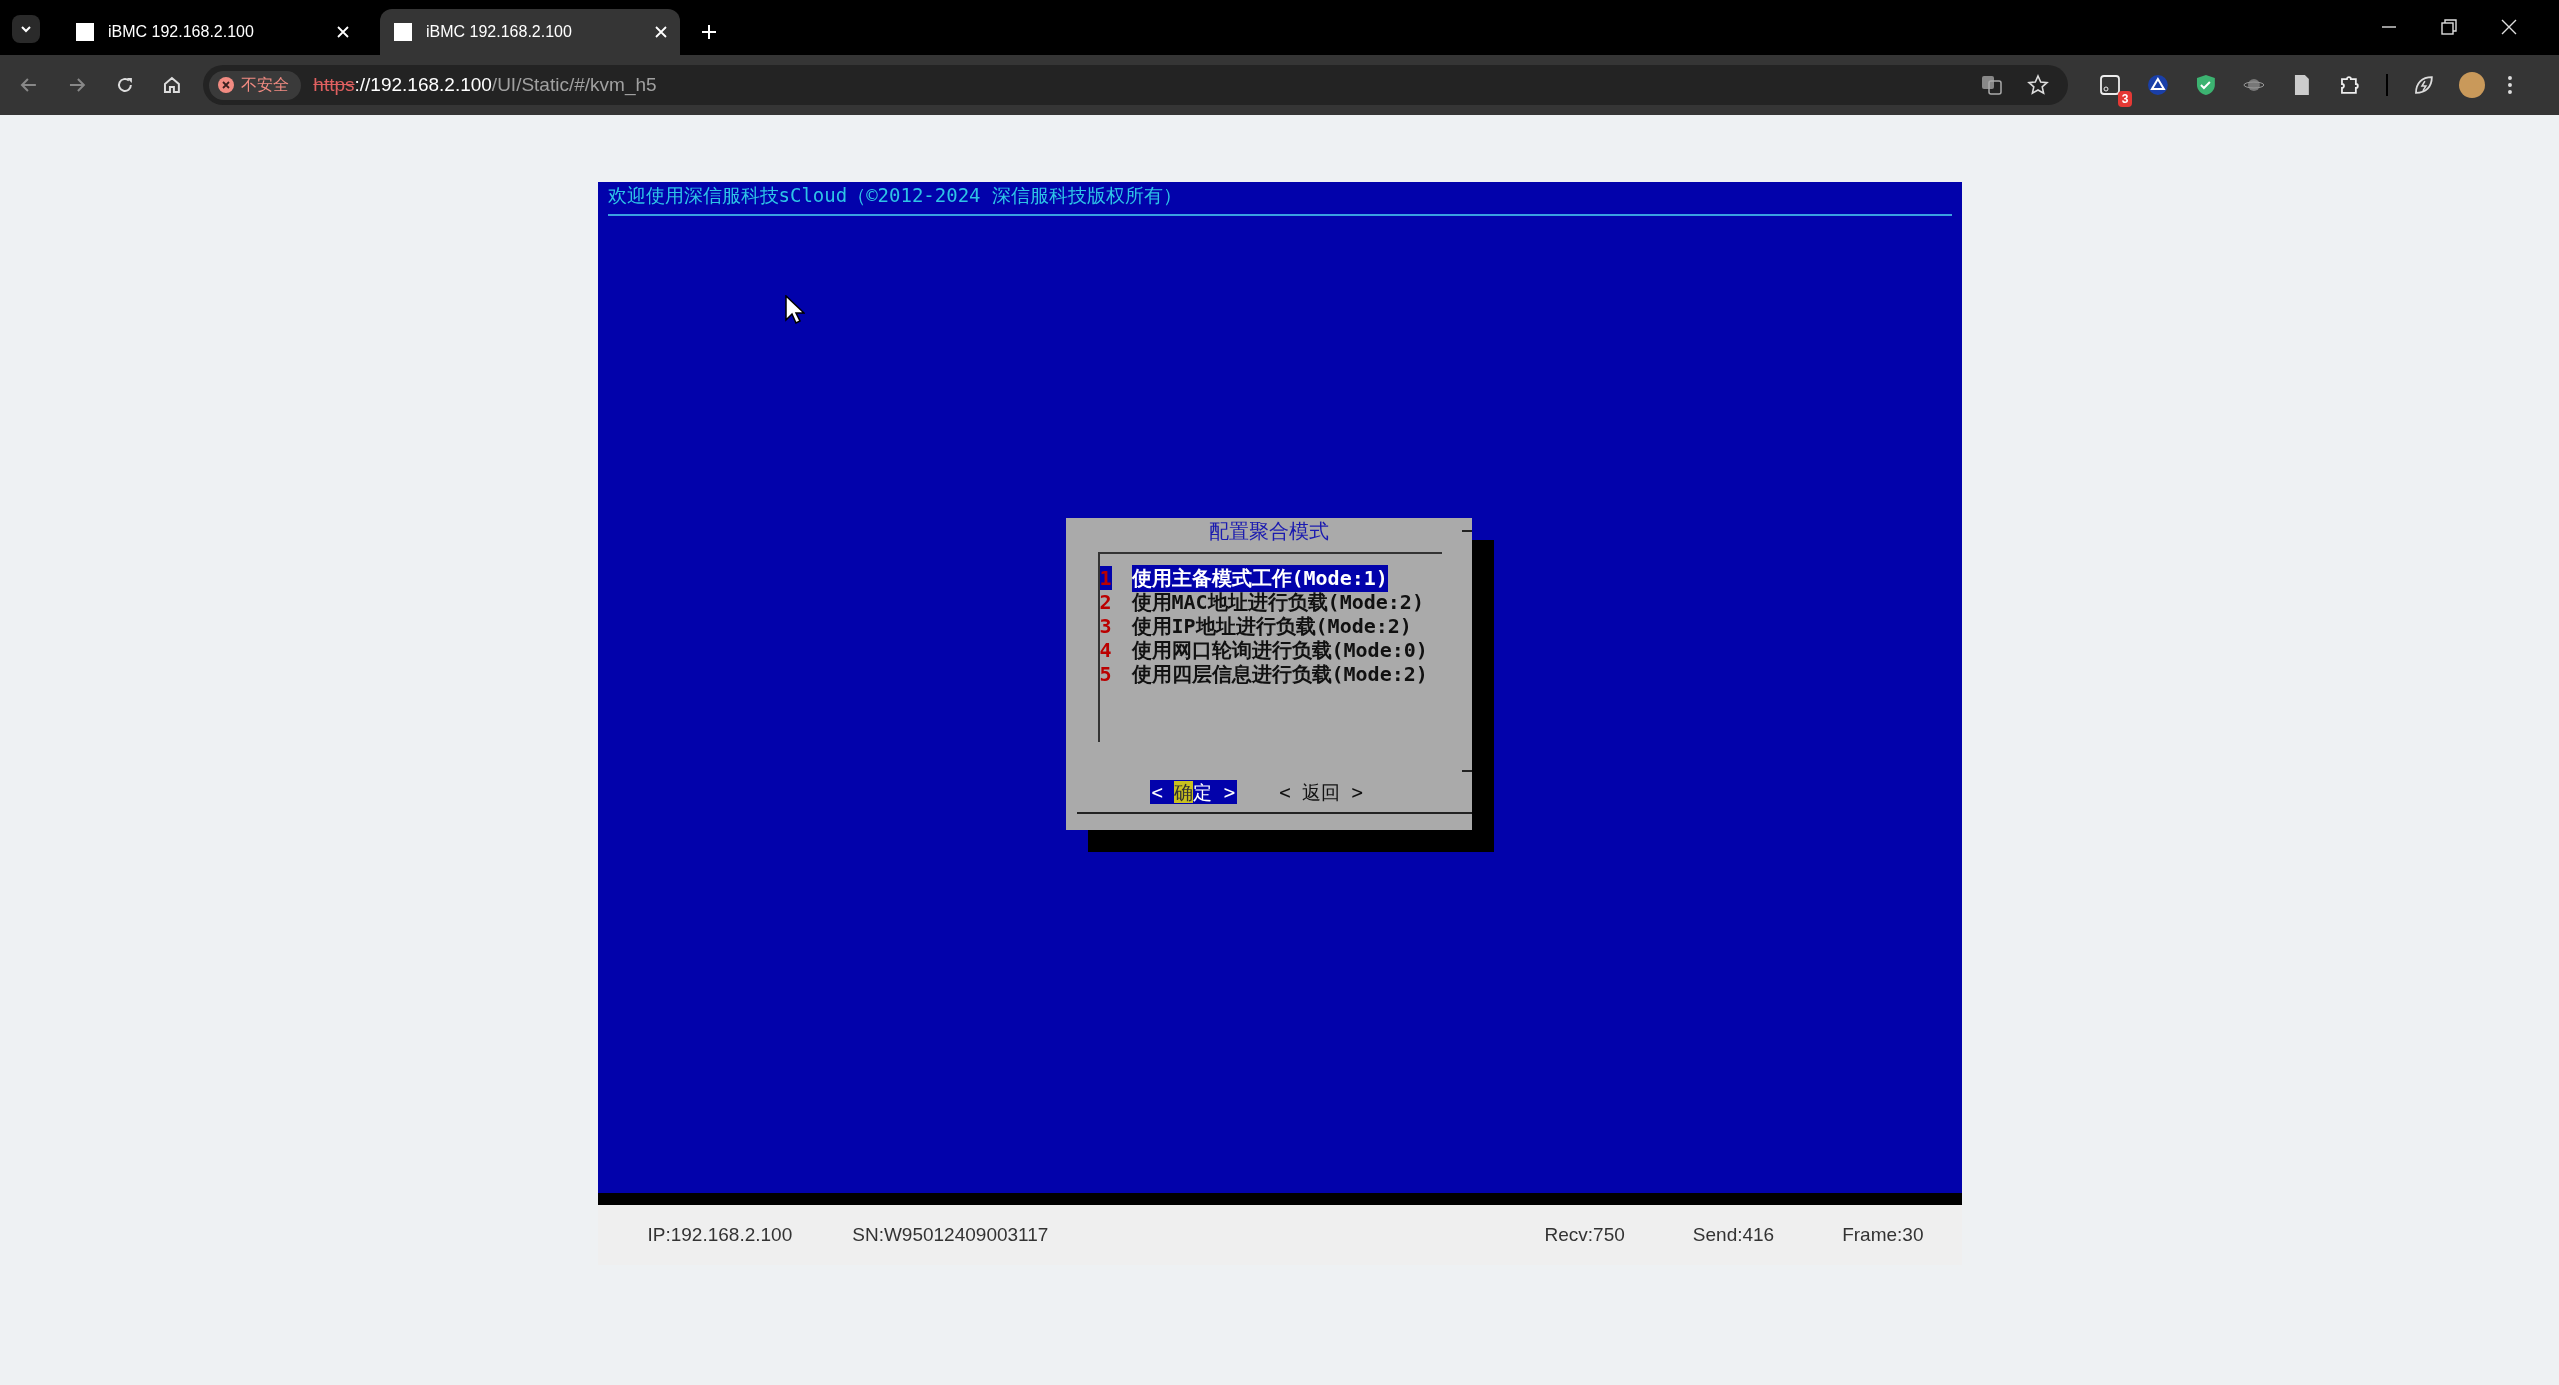  What do you see at coordinates (1733, 1235) in the screenshot?
I see `status-text: Send:416` at bounding box center [1733, 1235].